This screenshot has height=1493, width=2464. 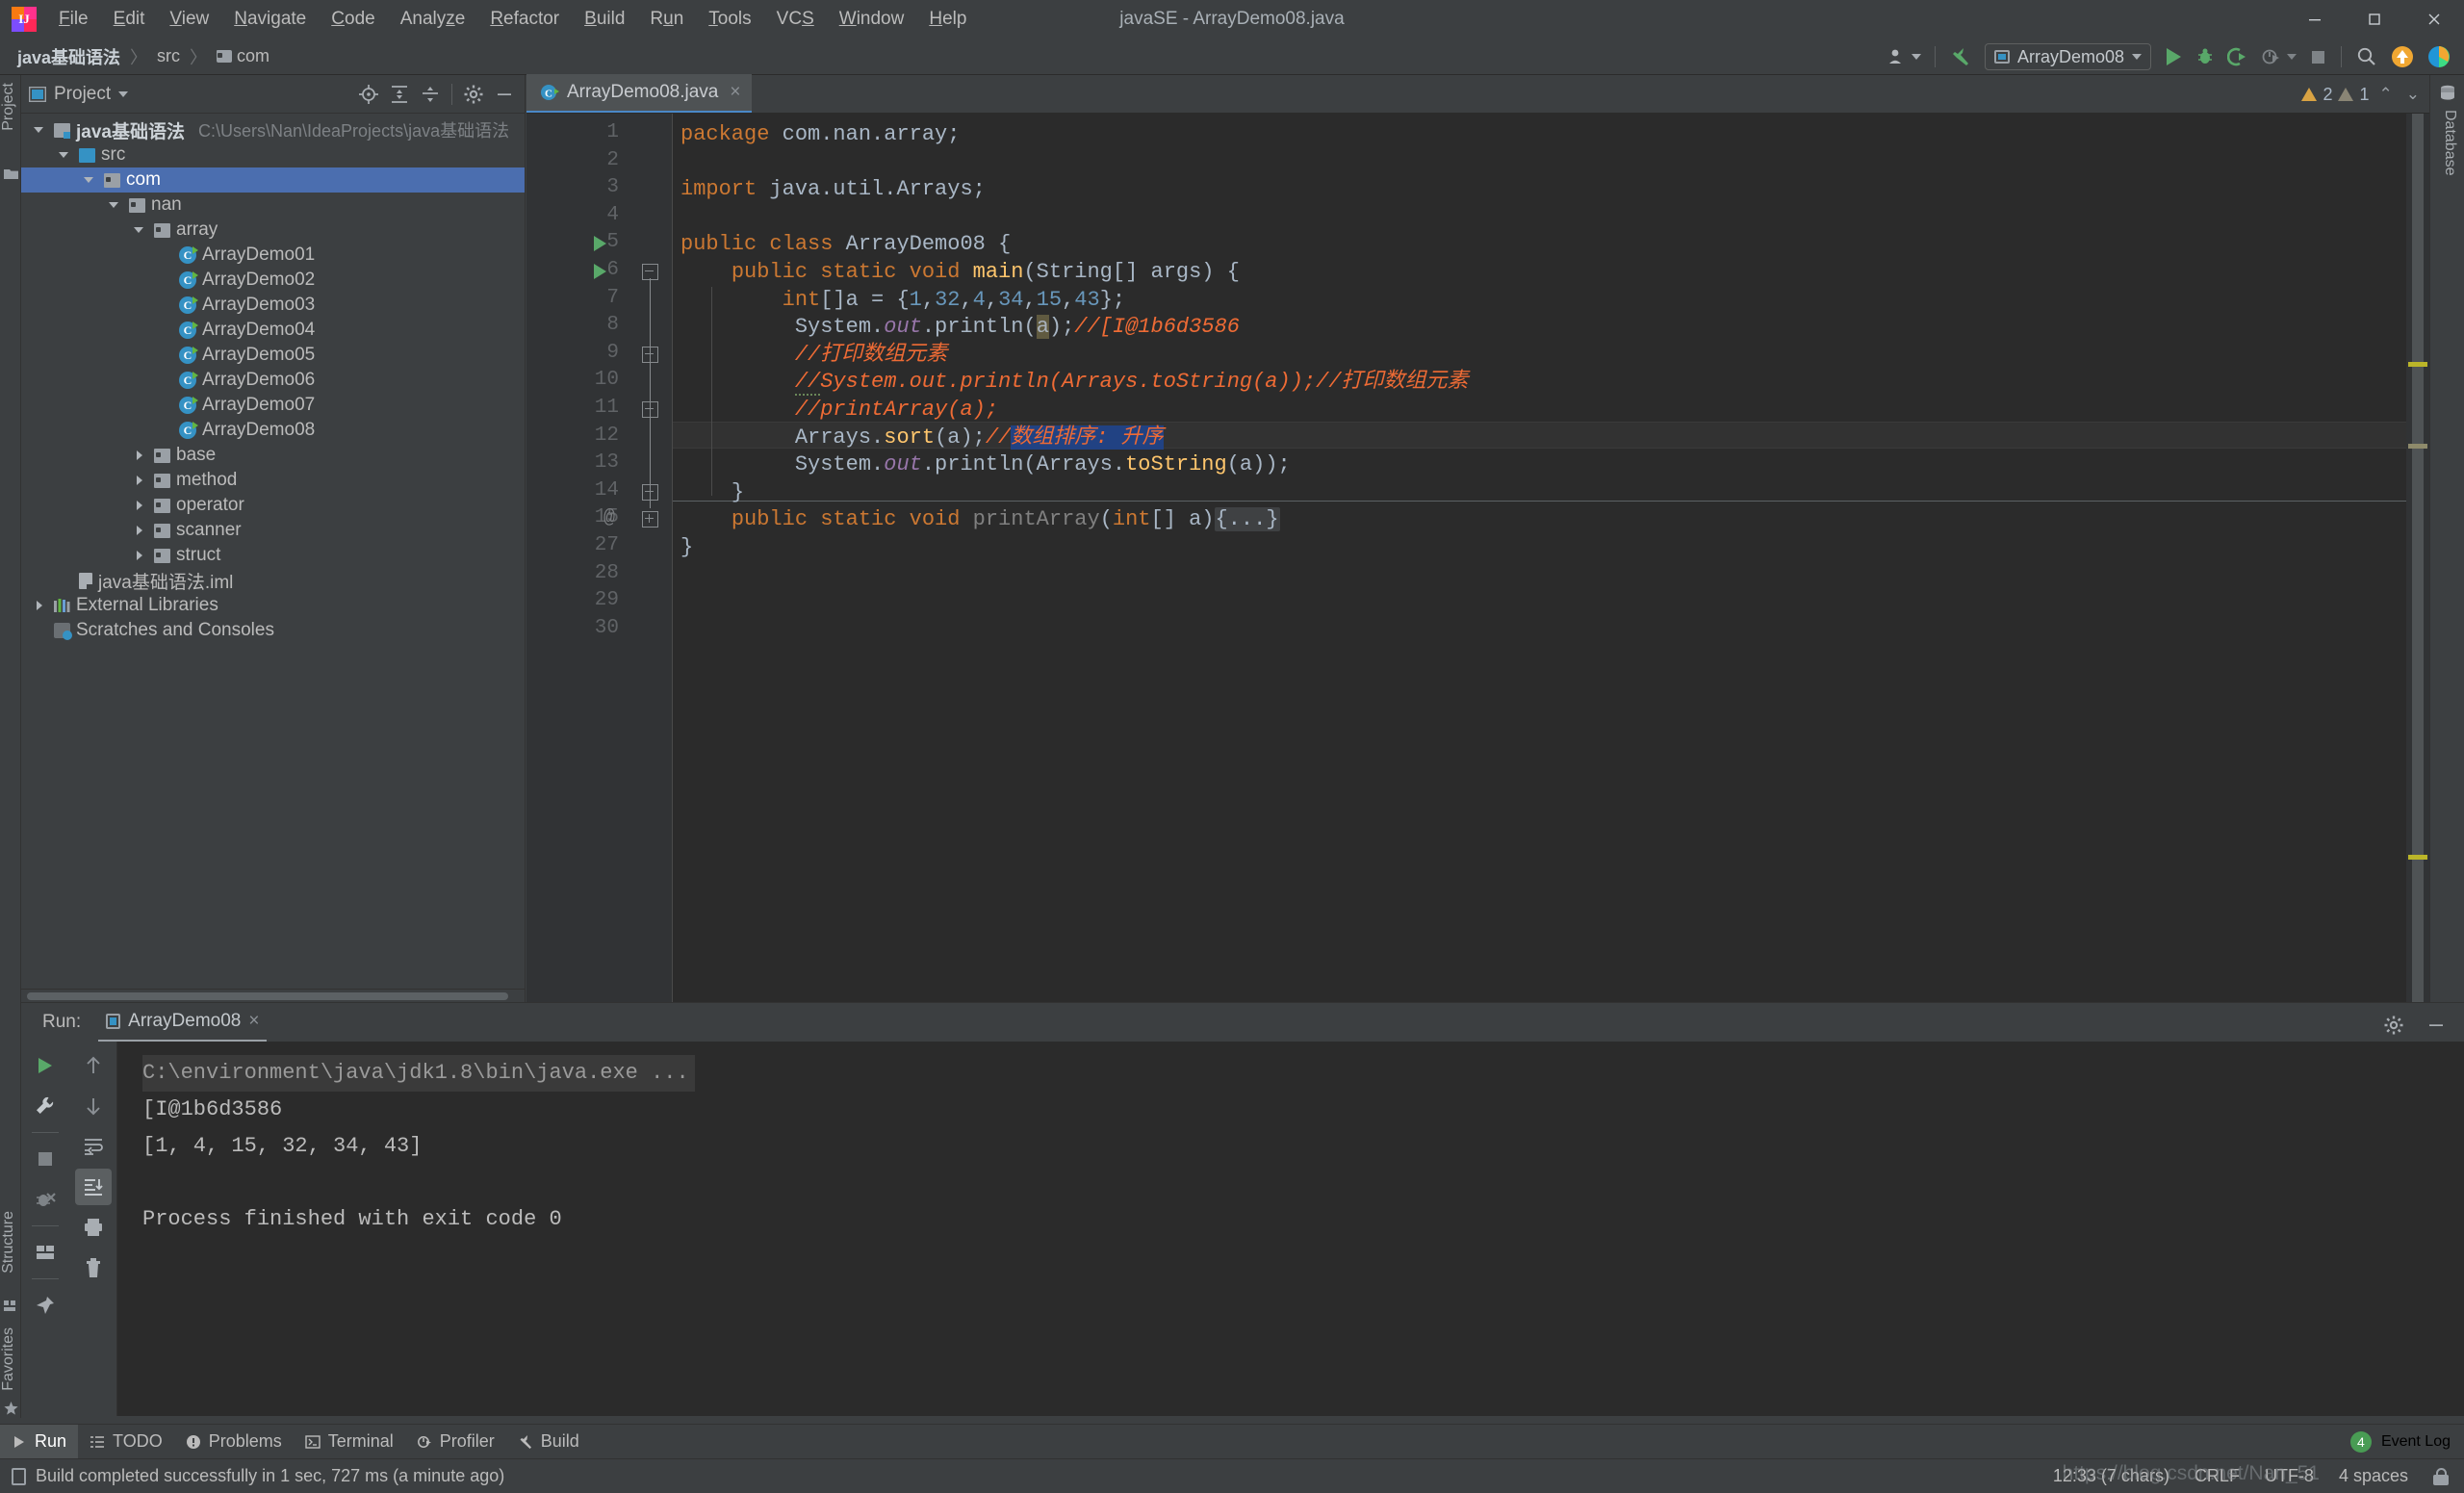 I want to click on code-line-7: int[]a = {1,32,4,34,15,43};, so click(x=902, y=300).